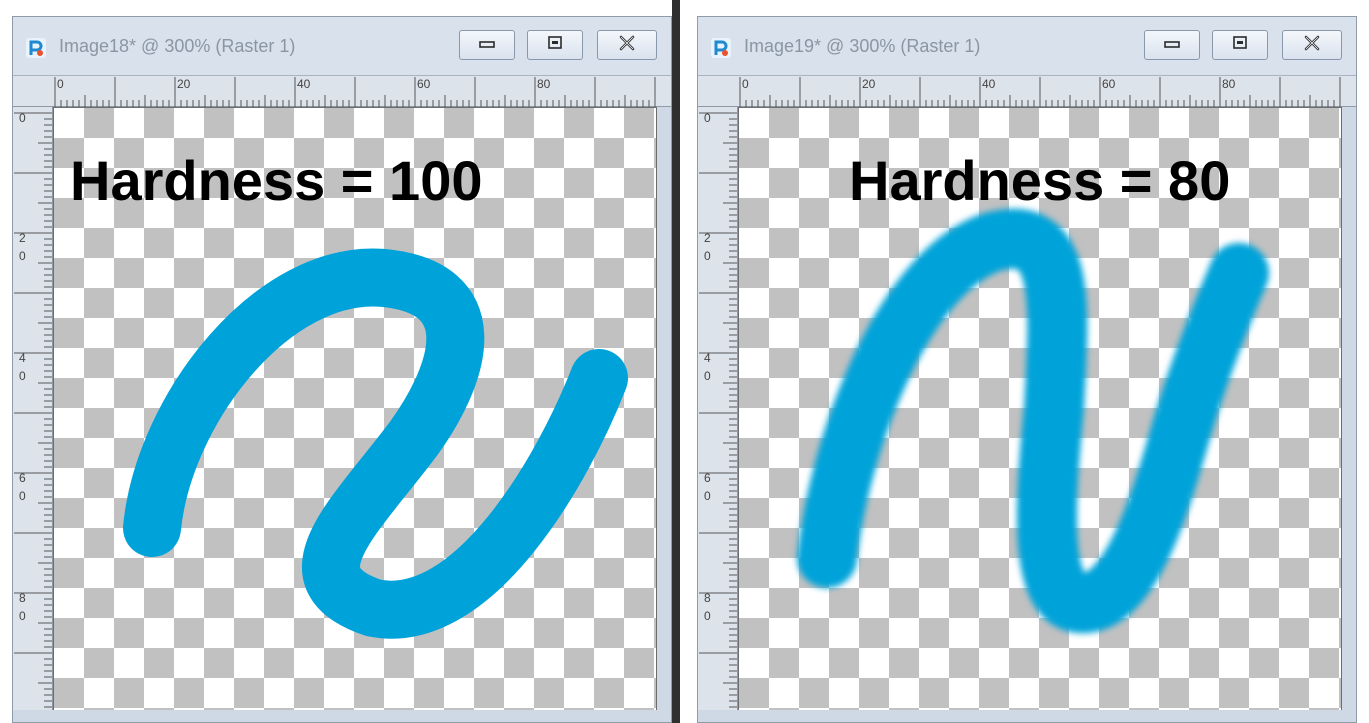 Image resolution: width=1369 pixels, height=723 pixels. I want to click on window-title: Image18* @ 300% (Raster 1), so click(177, 46).